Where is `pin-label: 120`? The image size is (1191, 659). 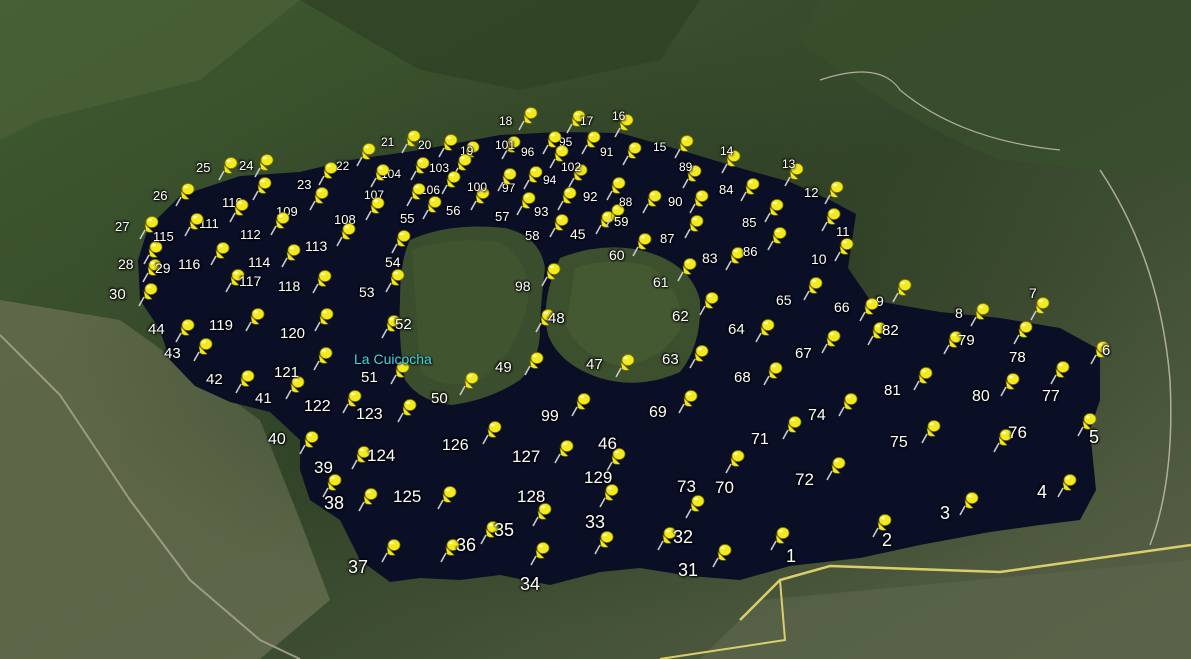 pin-label: 120 is located at coordinates (293, 333).